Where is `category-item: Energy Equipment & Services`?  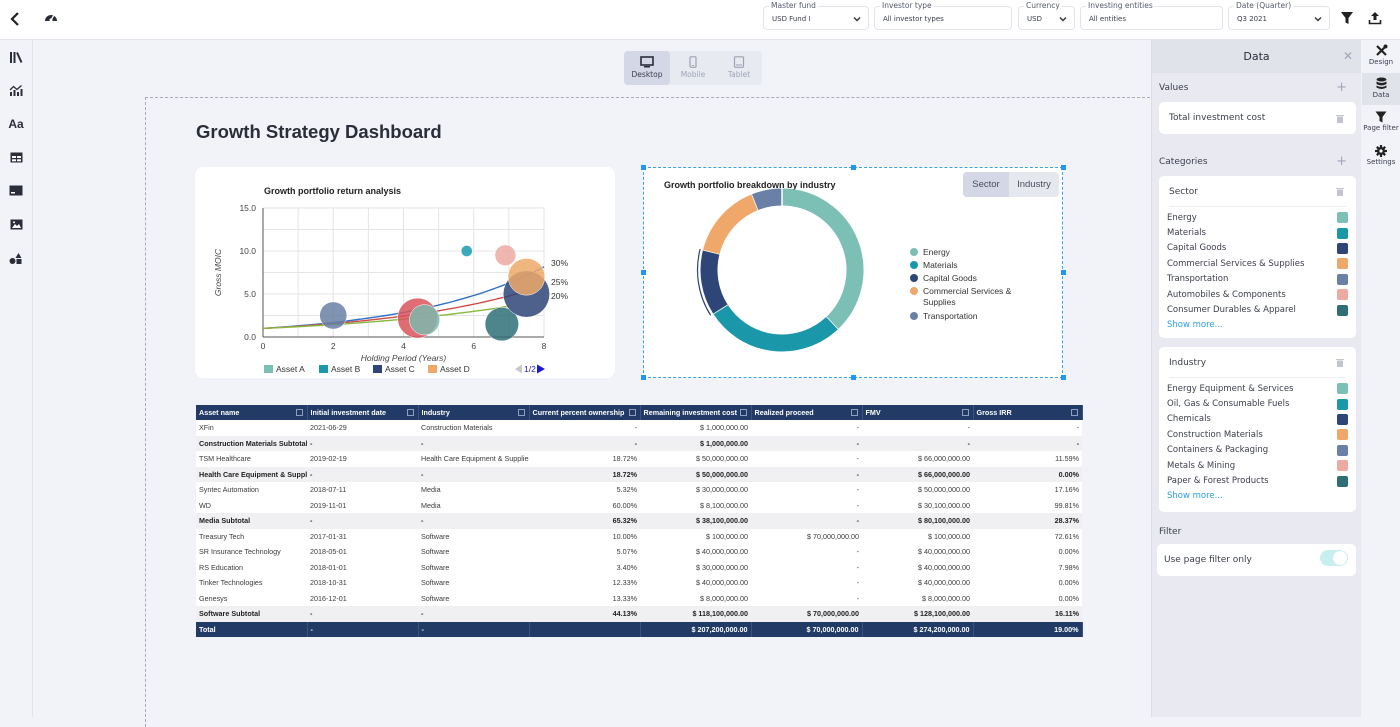 category-item: Energy Equipment & Services is located at coordinates (1257, 388).